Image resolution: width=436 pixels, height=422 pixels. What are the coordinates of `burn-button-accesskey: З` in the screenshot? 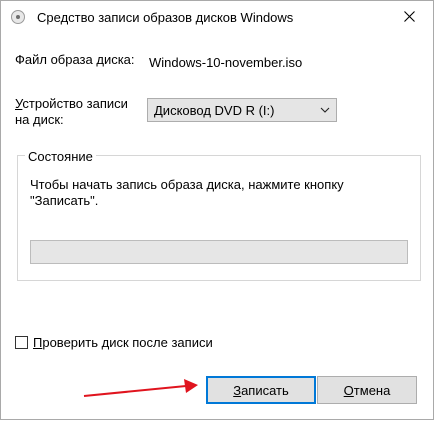 It's located at (237, 390).